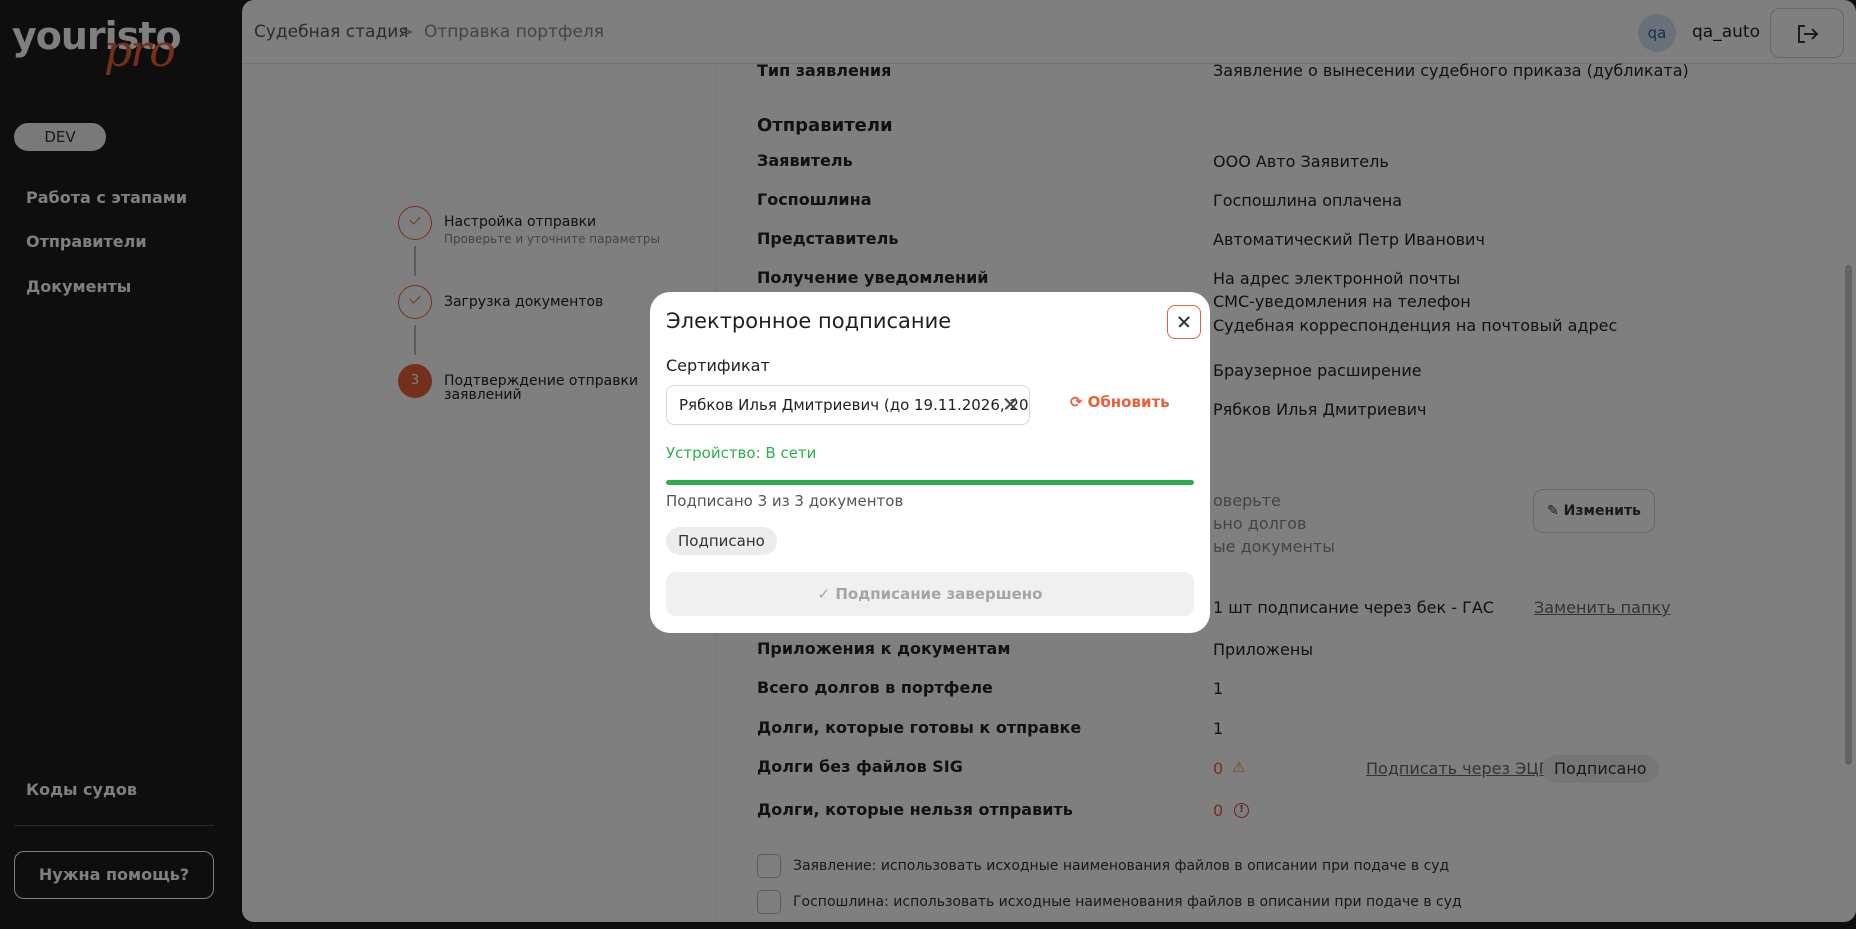  I want to click on signing-progress-fill, so click(930, 482).